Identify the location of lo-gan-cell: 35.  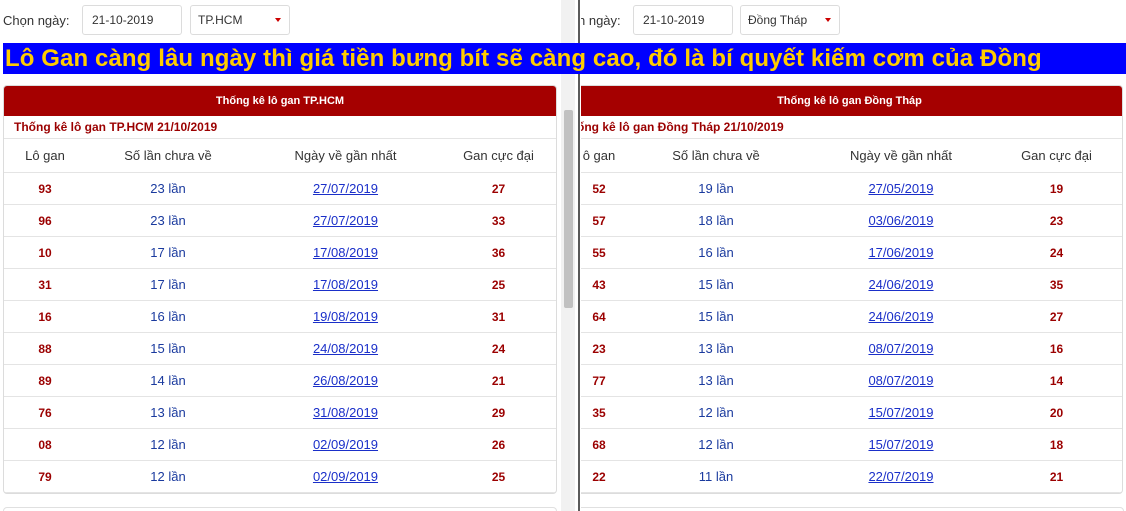
(601, 412).